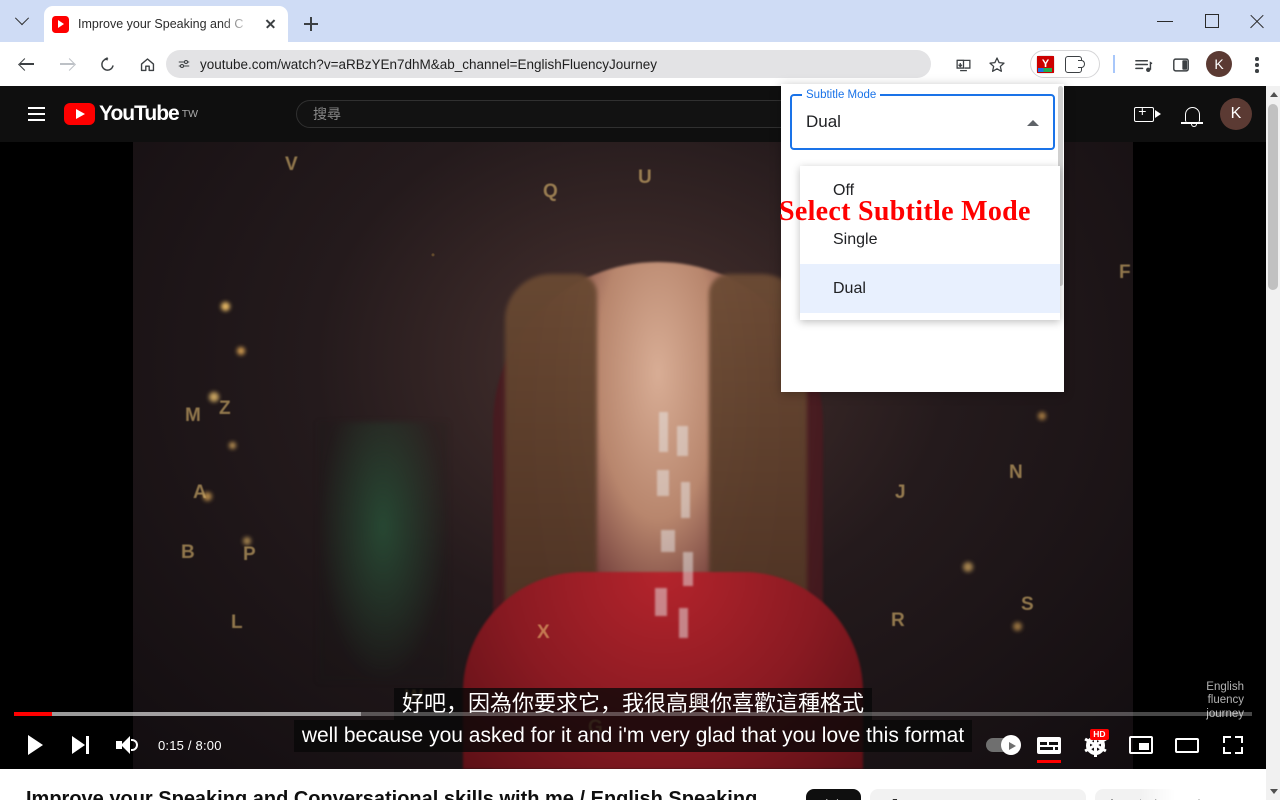  What do you see at coordinates (633, 714) in the screenshot?
I see `progress-bar` at bounding box center [633, 714].